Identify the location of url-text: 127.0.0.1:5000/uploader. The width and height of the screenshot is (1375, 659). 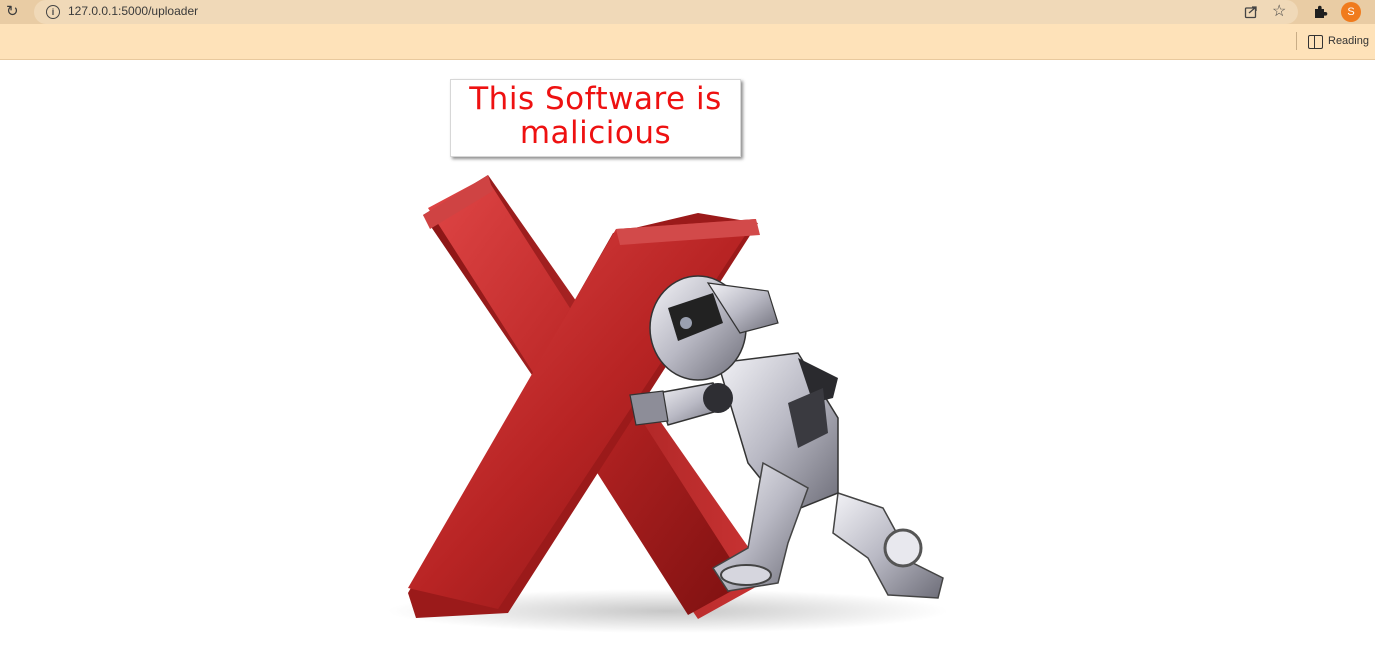
(133, 11).